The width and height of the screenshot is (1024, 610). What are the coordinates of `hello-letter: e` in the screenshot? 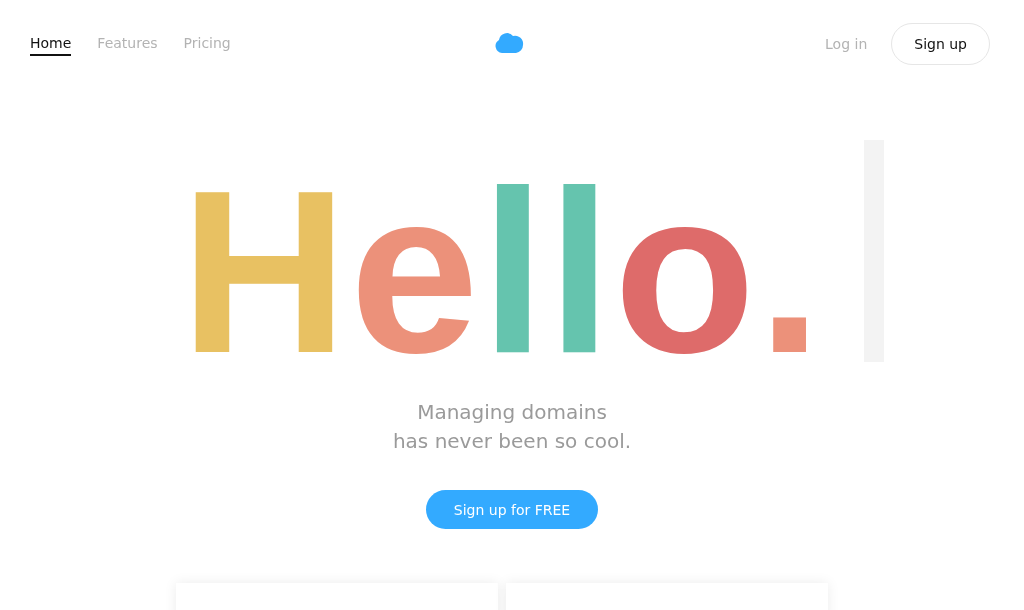 It's located at (415, 272).